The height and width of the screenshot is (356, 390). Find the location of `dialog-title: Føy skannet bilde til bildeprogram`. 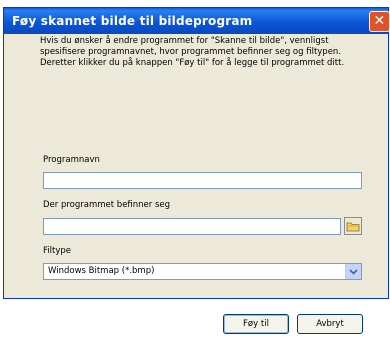

dialog-title: Føy skannet bilde til bildeprogram is located at coordinates (132, 21).